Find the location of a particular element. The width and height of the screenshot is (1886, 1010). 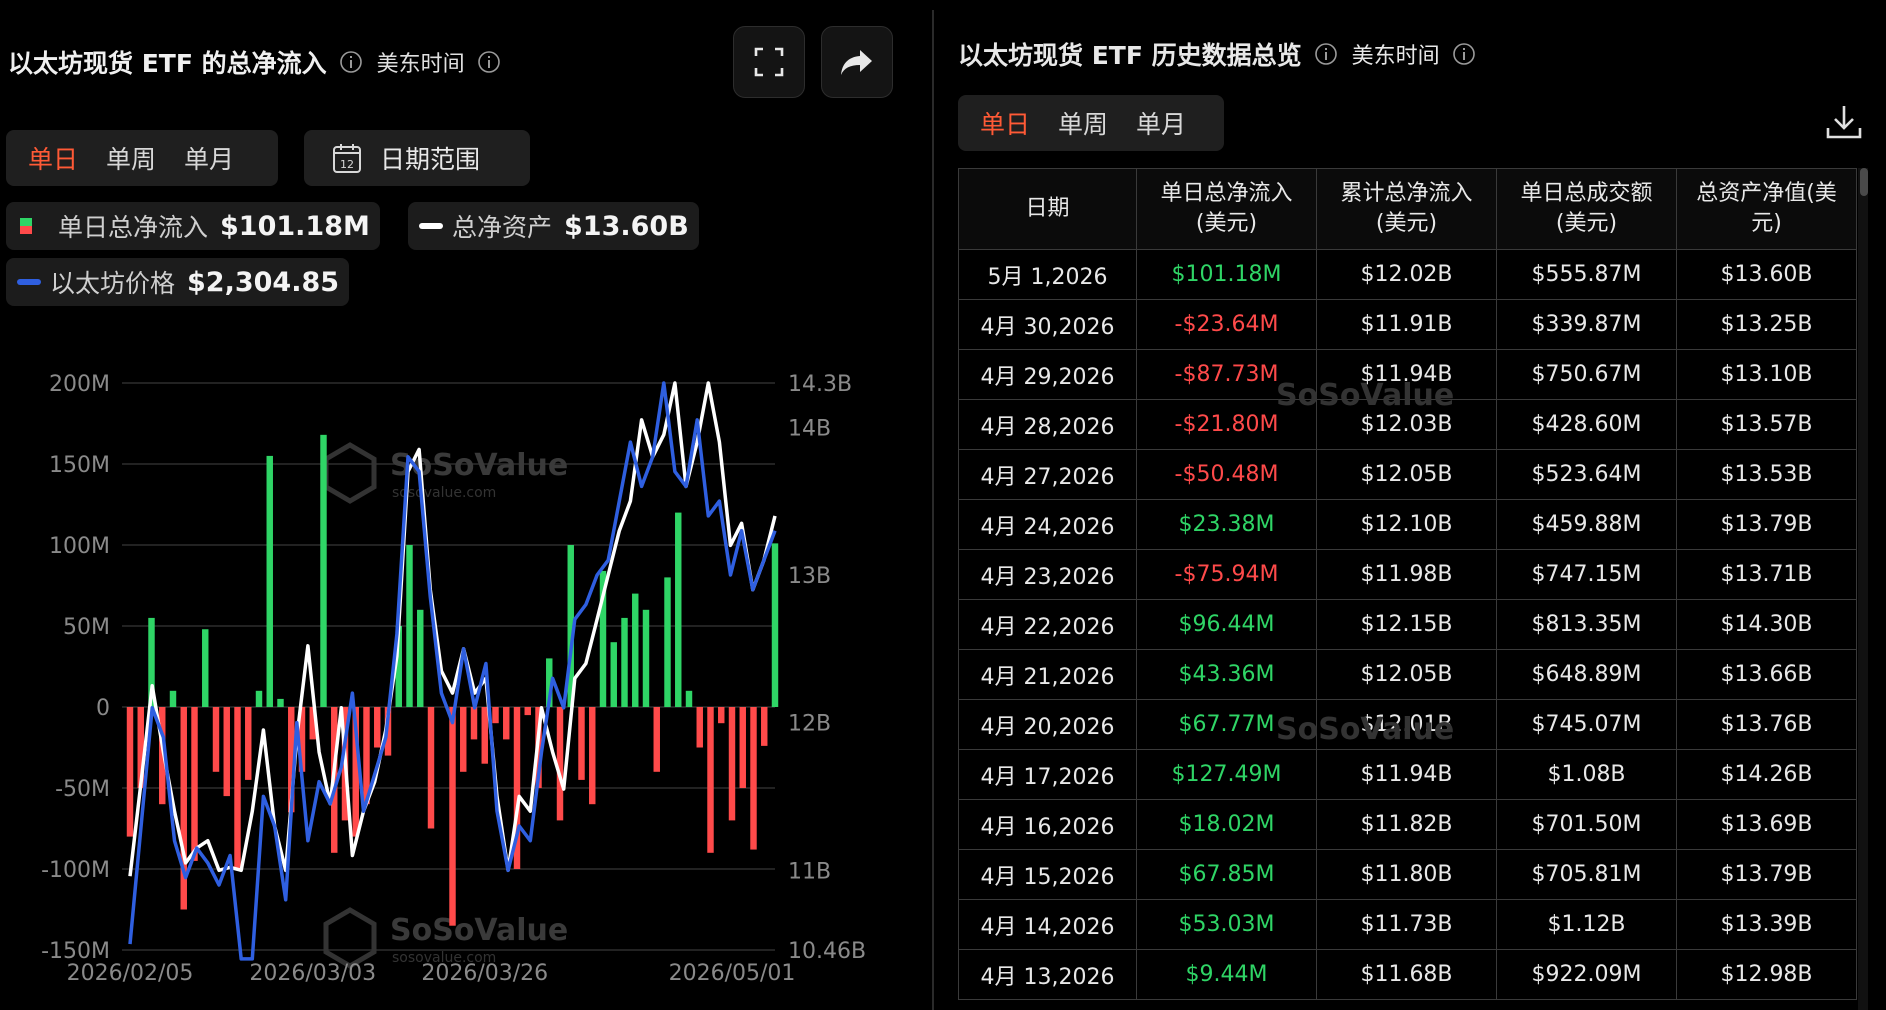

table-cell: $11.73B is located at coordinates (1406, 924).